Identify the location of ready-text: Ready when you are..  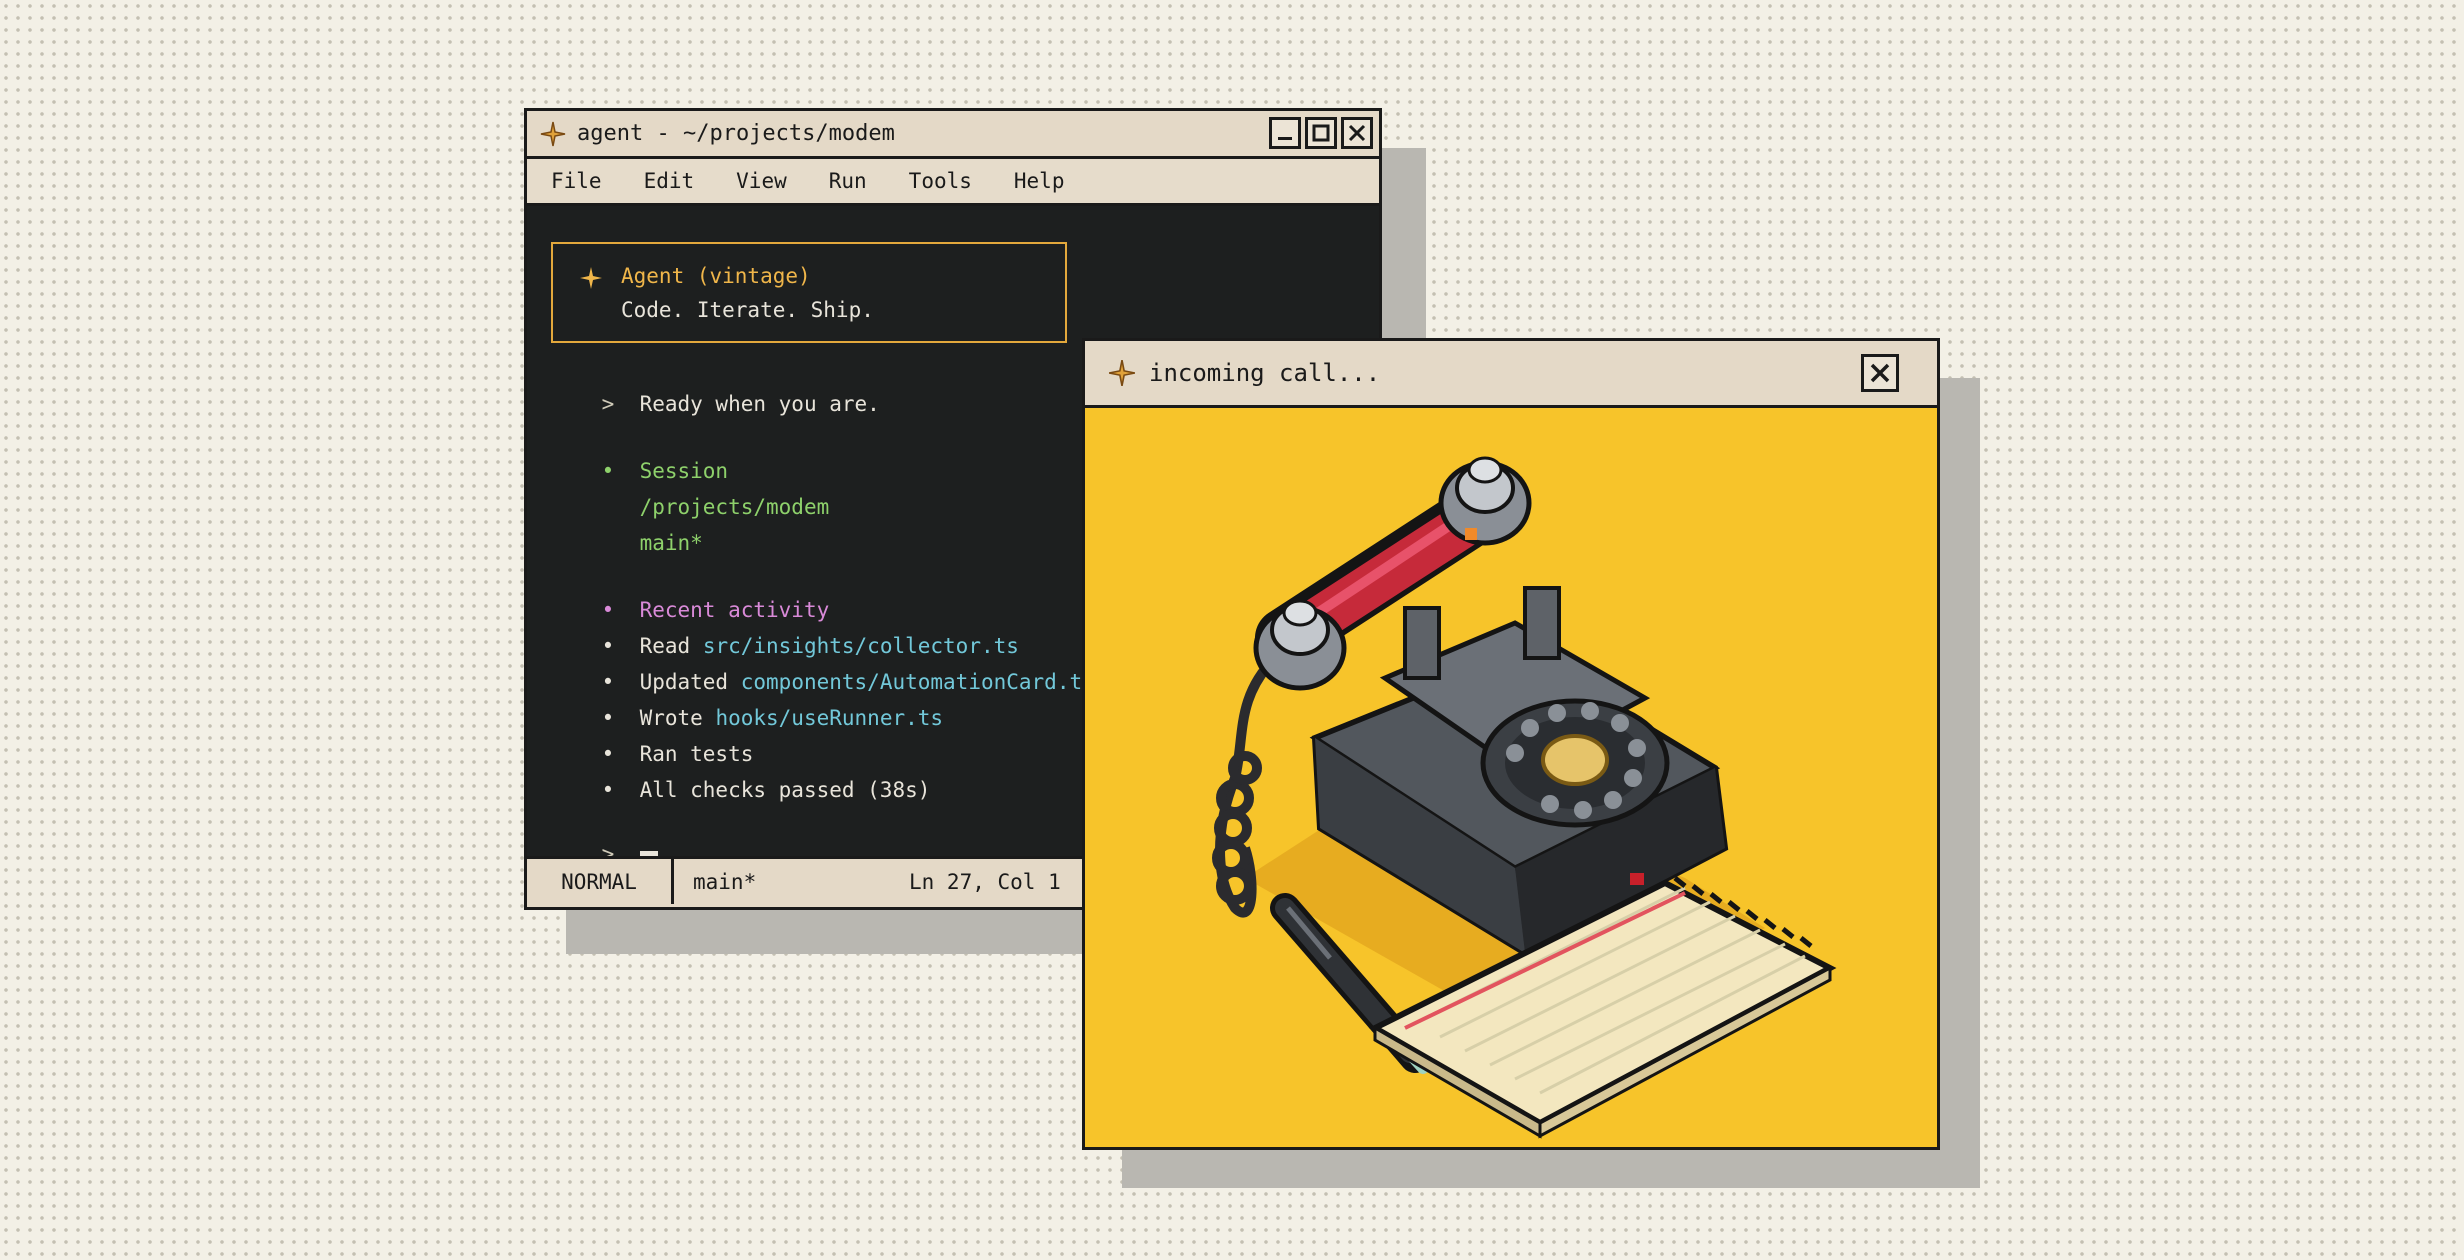
(759, 404).